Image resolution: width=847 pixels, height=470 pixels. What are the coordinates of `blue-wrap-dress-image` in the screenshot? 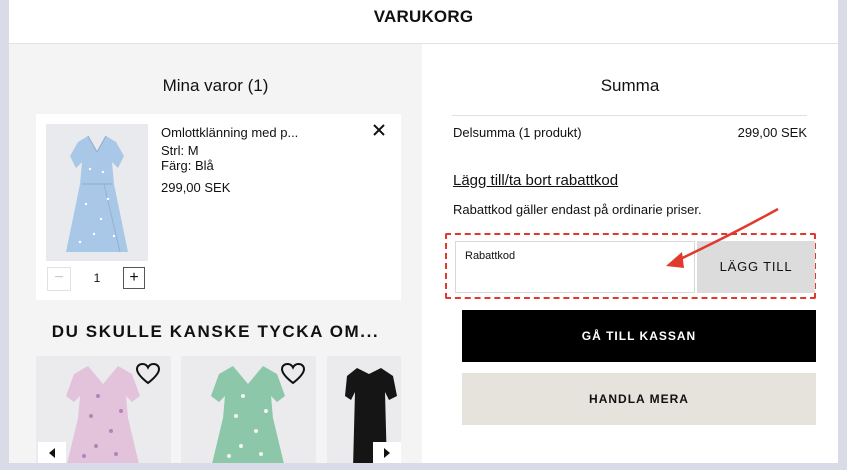 It's located at (97, 192).